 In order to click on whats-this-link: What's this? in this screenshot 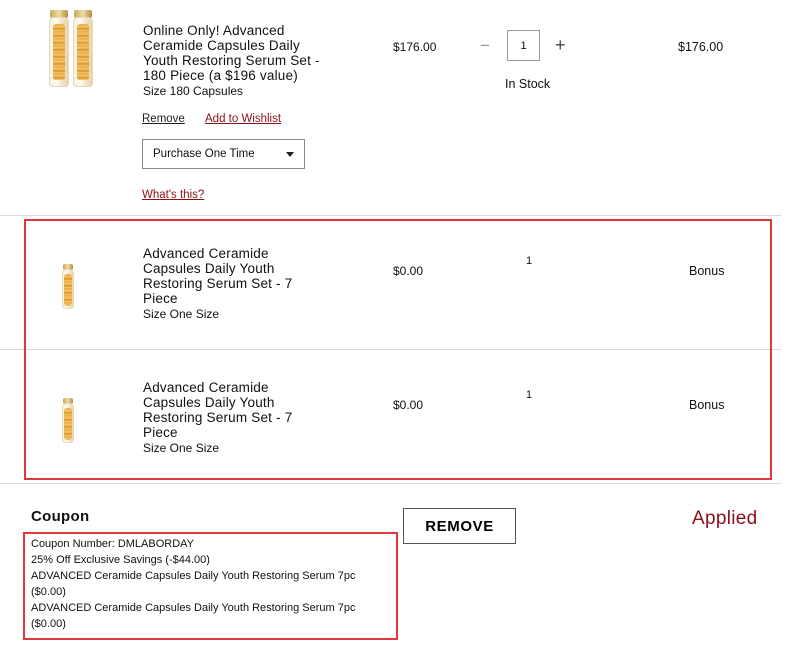, I will do `click(173, 195)`.